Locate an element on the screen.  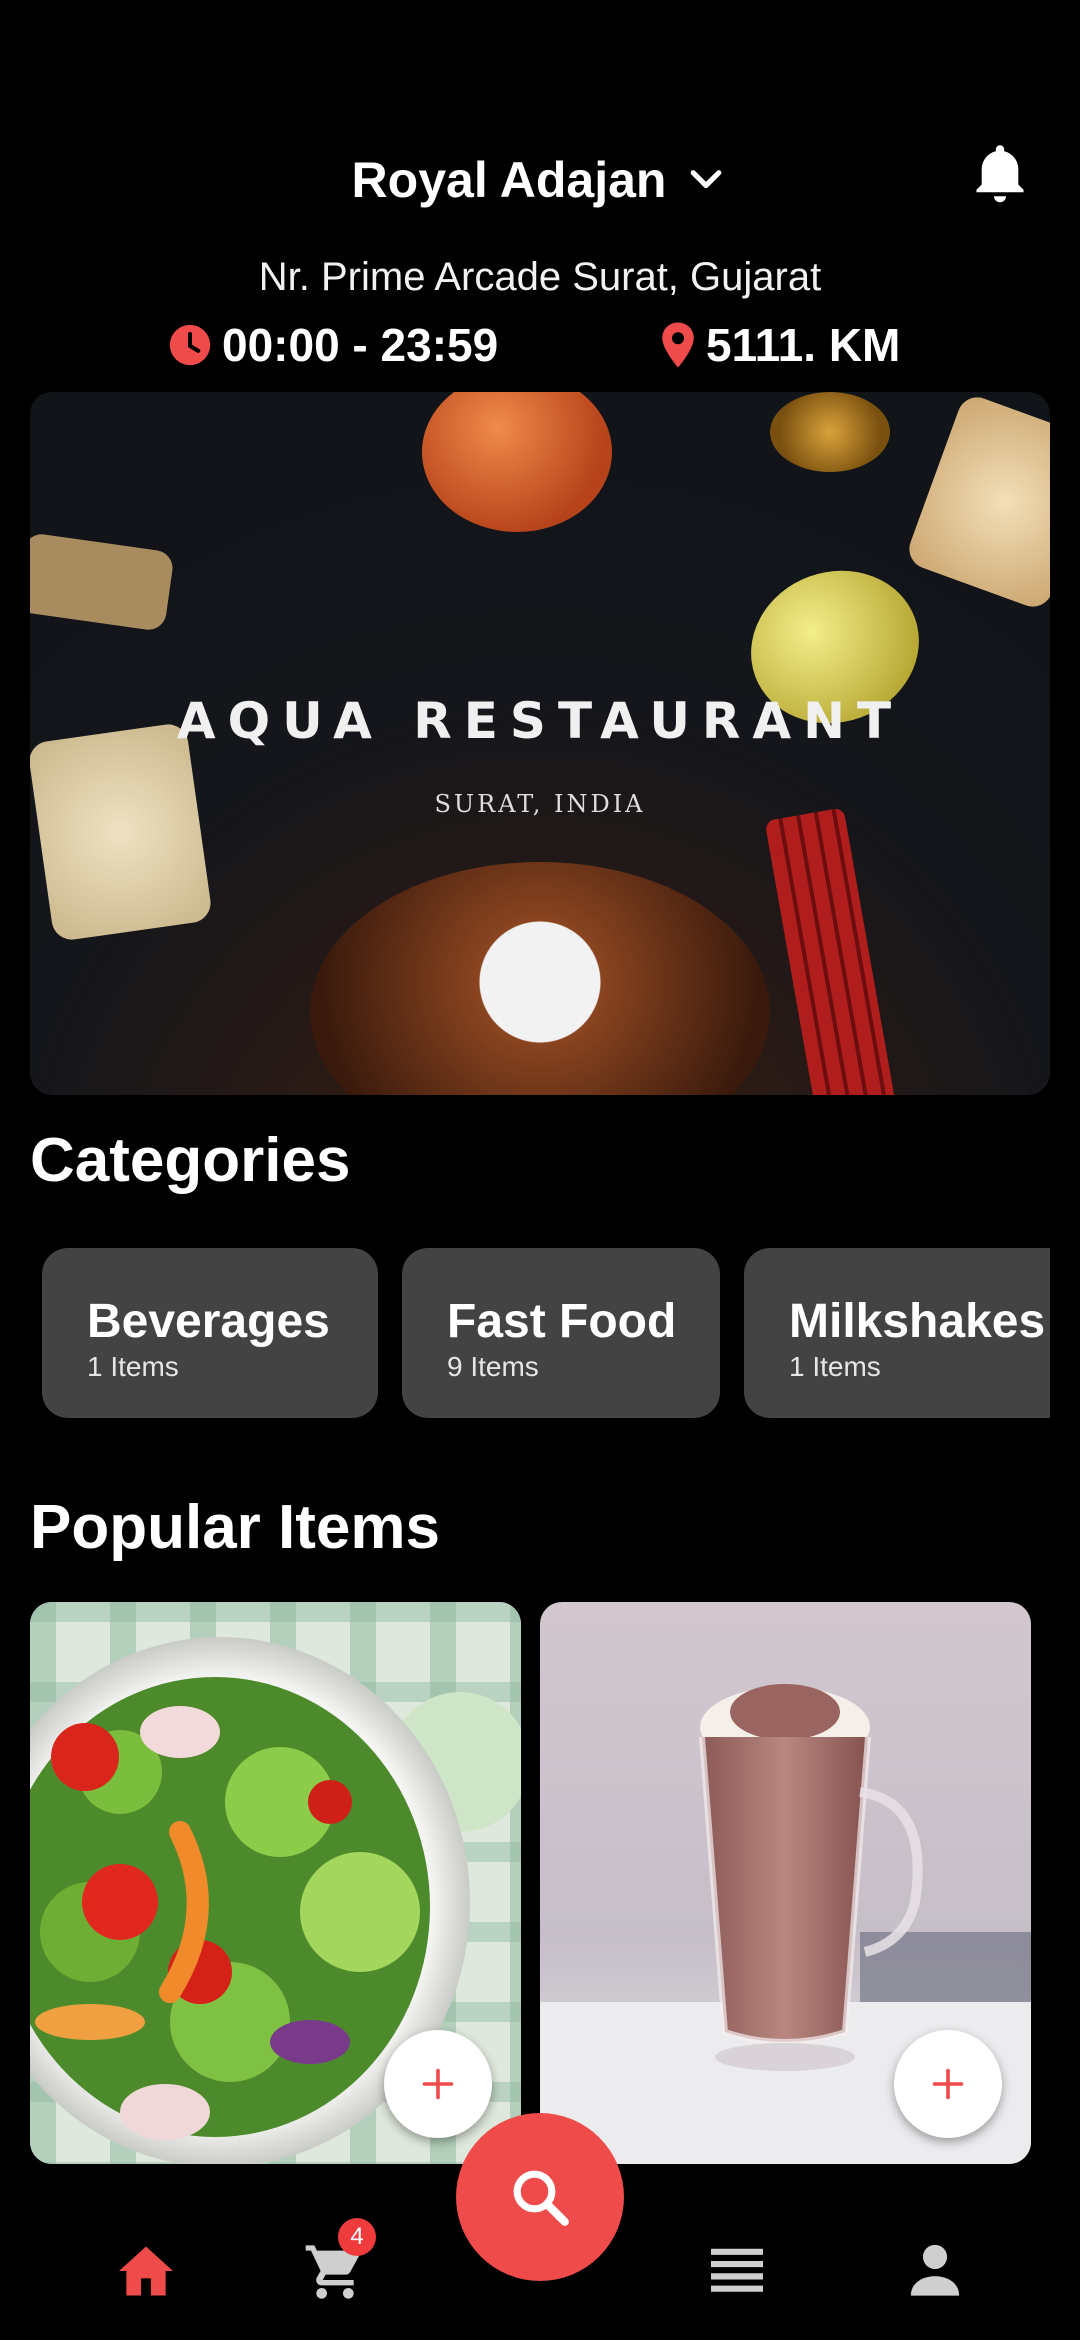
category-name: Milkshakes is located at coordinates (917, 1321).